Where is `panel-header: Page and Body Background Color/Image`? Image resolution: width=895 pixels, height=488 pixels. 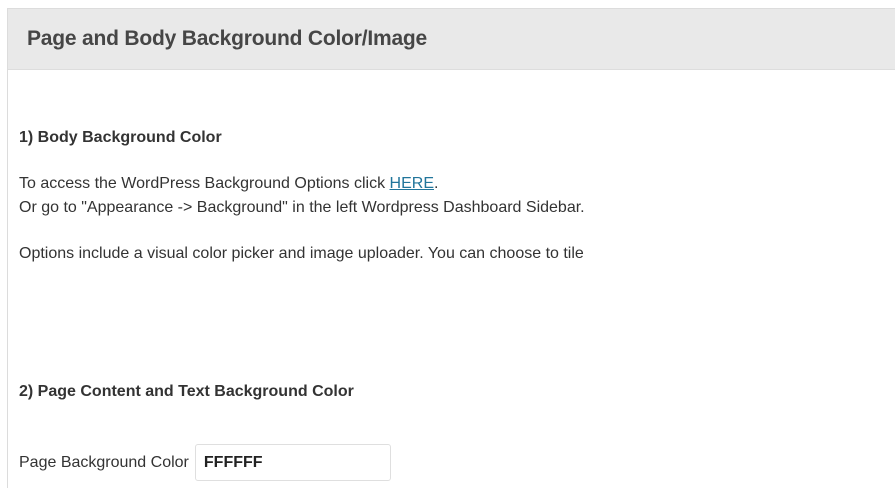 panel-header: Page and Body Background Color/Image is located at coordinates (451, 39).